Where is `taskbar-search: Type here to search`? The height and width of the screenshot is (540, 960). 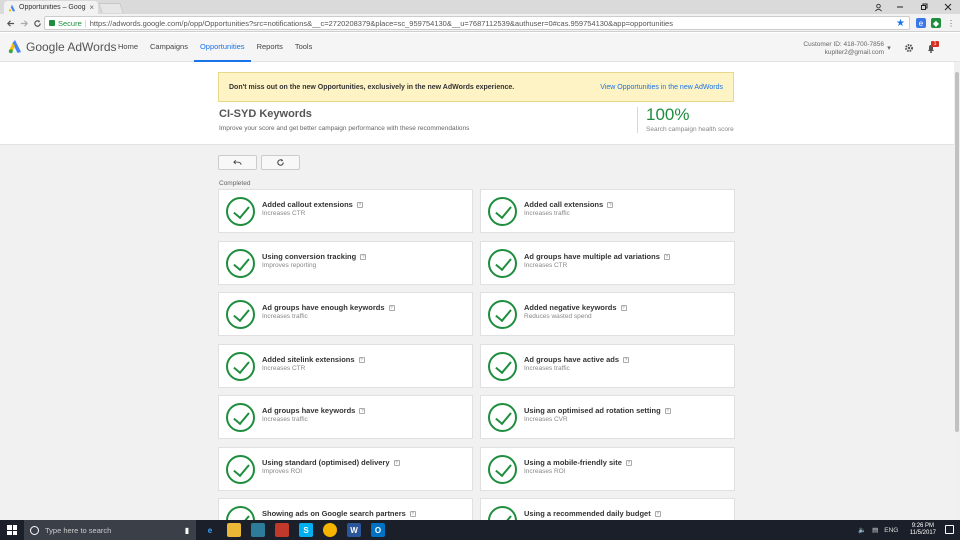
taskbar-search: Type here to search is located at coordinates (110, 530).